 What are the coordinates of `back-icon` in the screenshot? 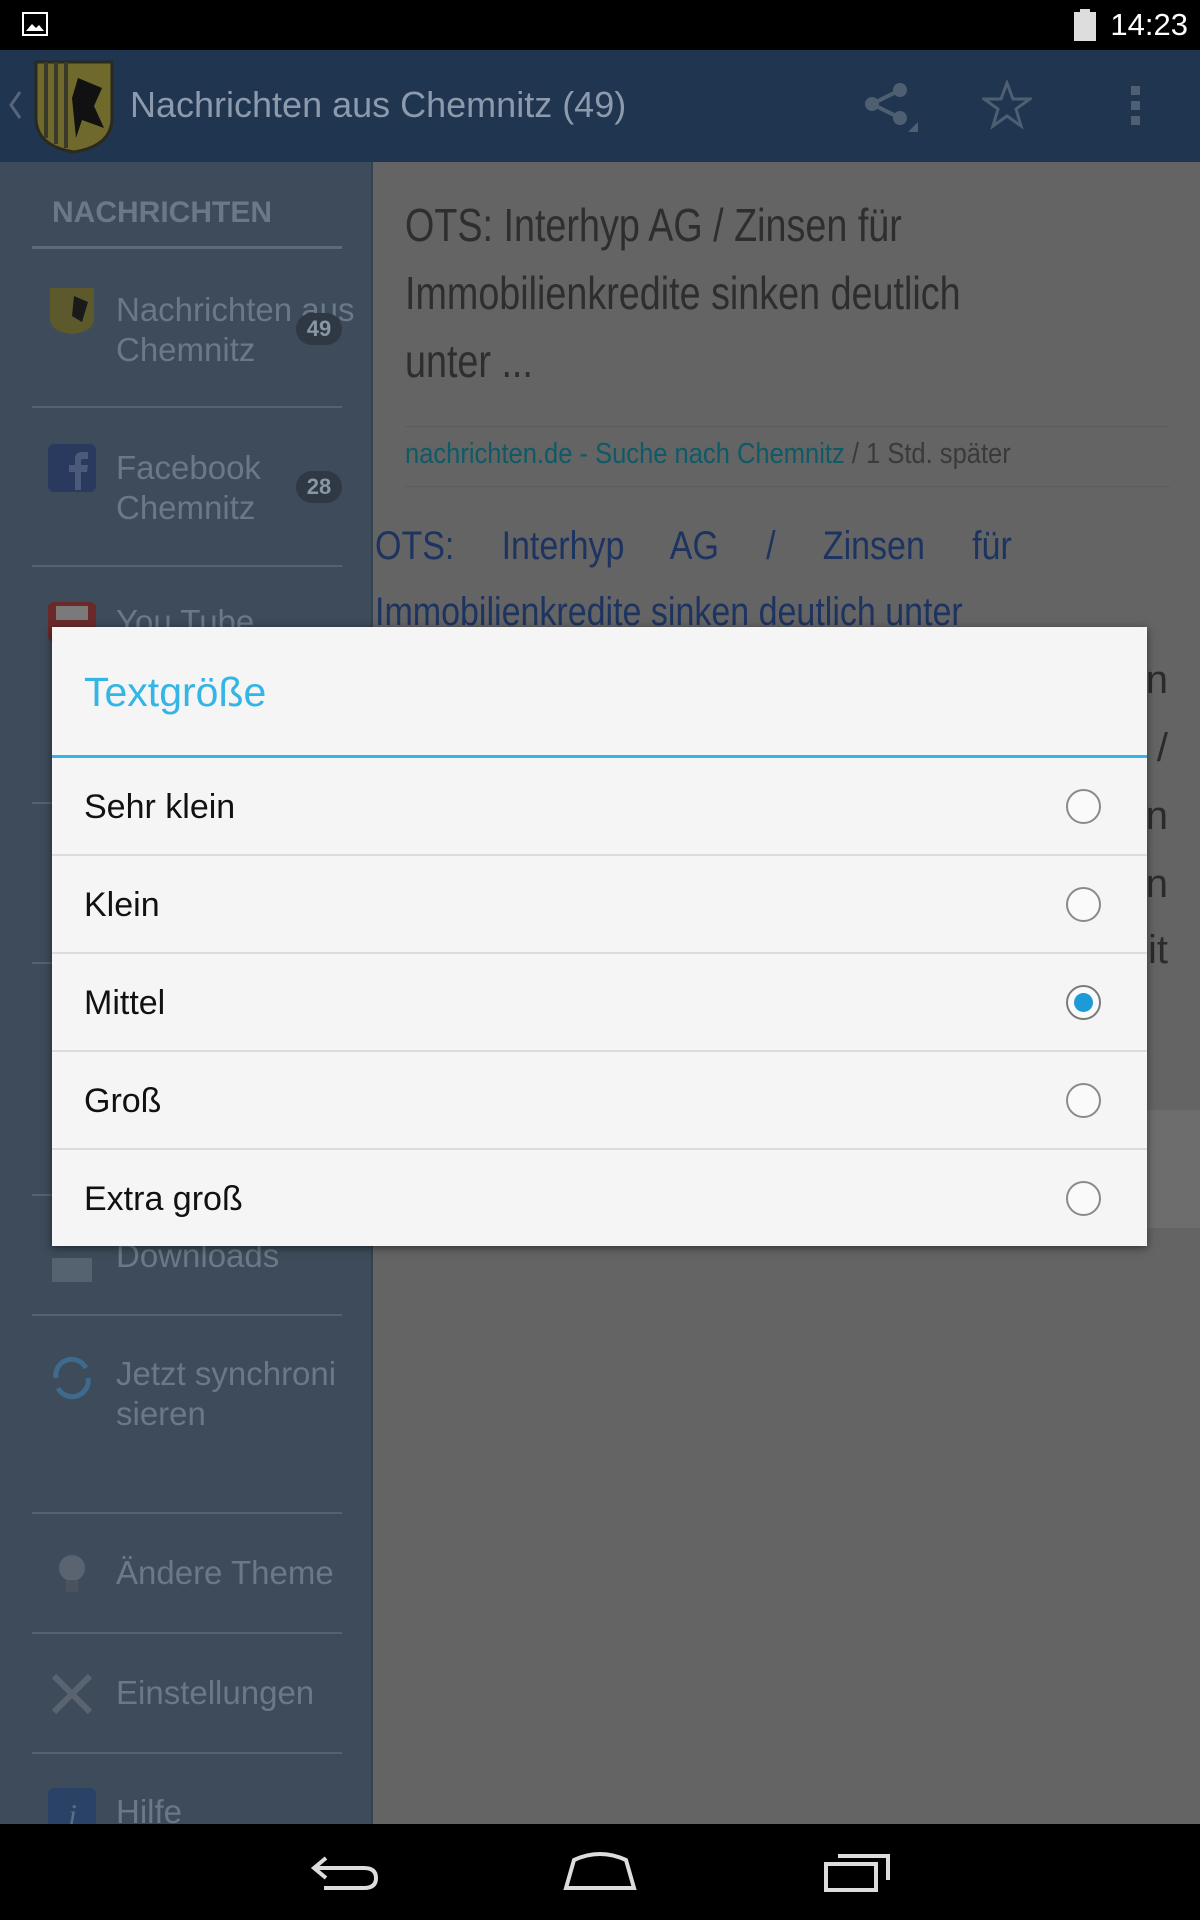 It's located at (344, 1872).